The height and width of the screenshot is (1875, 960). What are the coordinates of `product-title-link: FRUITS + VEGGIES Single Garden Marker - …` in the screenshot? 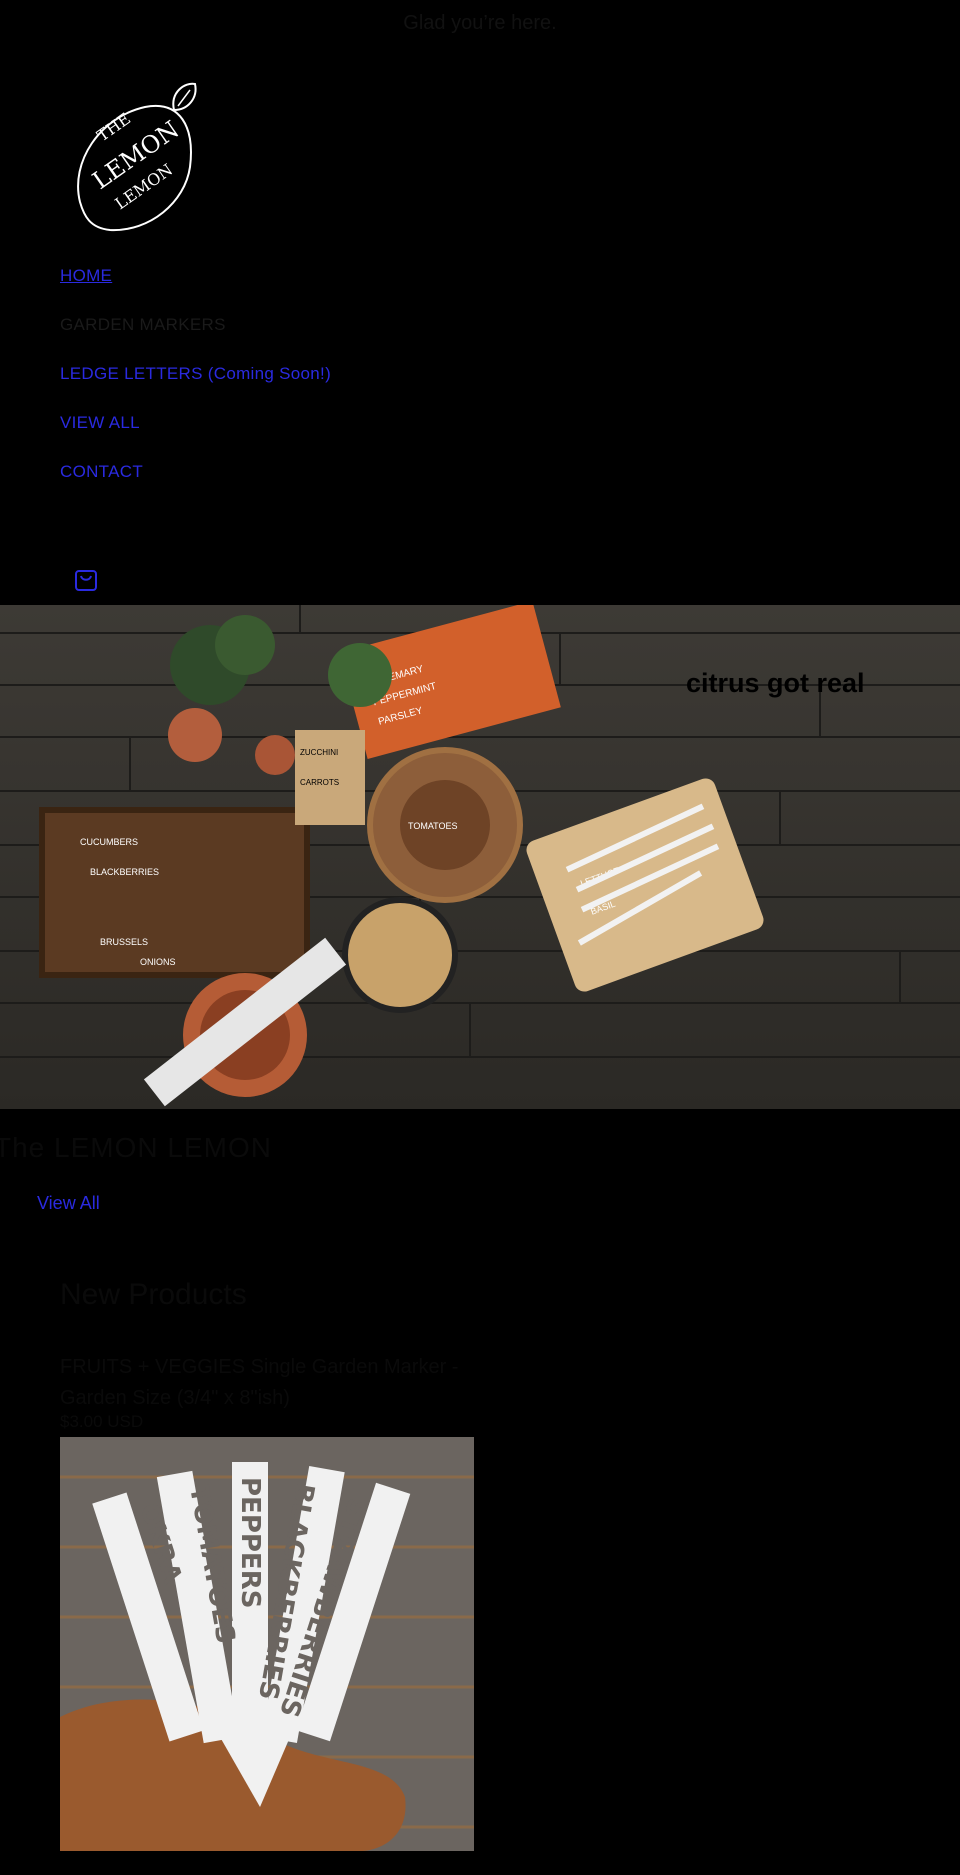 It's located at (260, 1383).